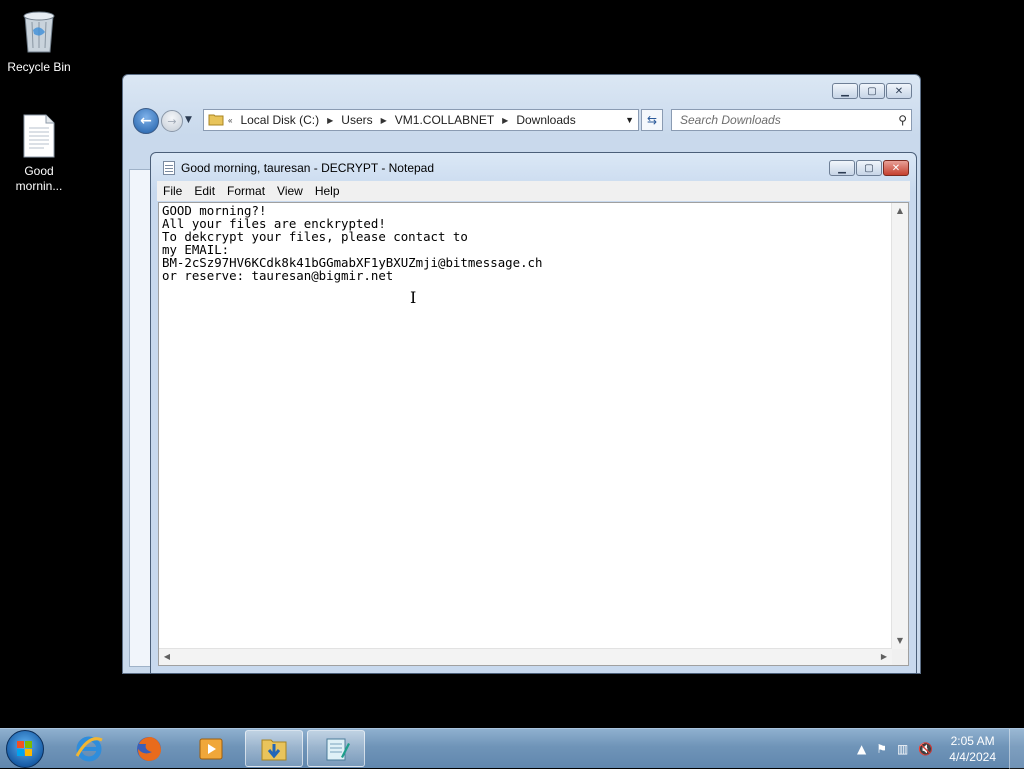 Image resolution: width=1024 pixels, height=769 pixels. What do you see at coordinates (972, 749) in the screenshot?
I see `clock: 2:05 AM 4/4/2024` at bounding box center [972, 749].